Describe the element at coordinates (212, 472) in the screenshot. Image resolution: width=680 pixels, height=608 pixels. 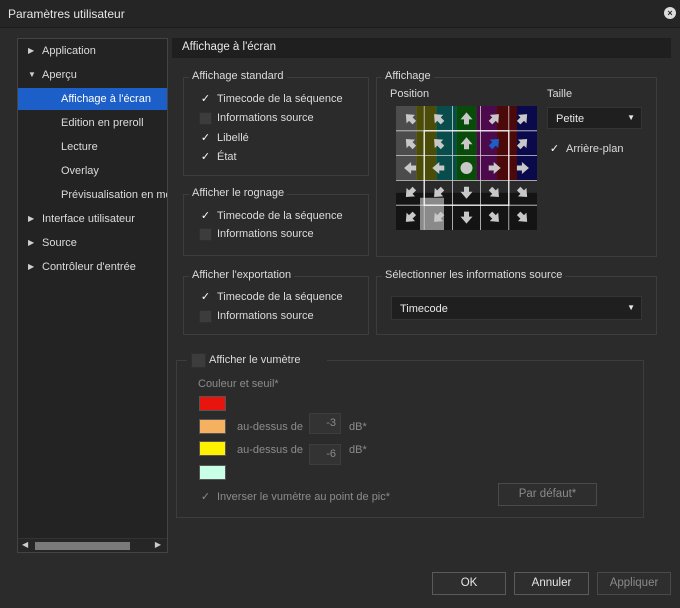
I see `meter-color-swatch-mint` at that location.